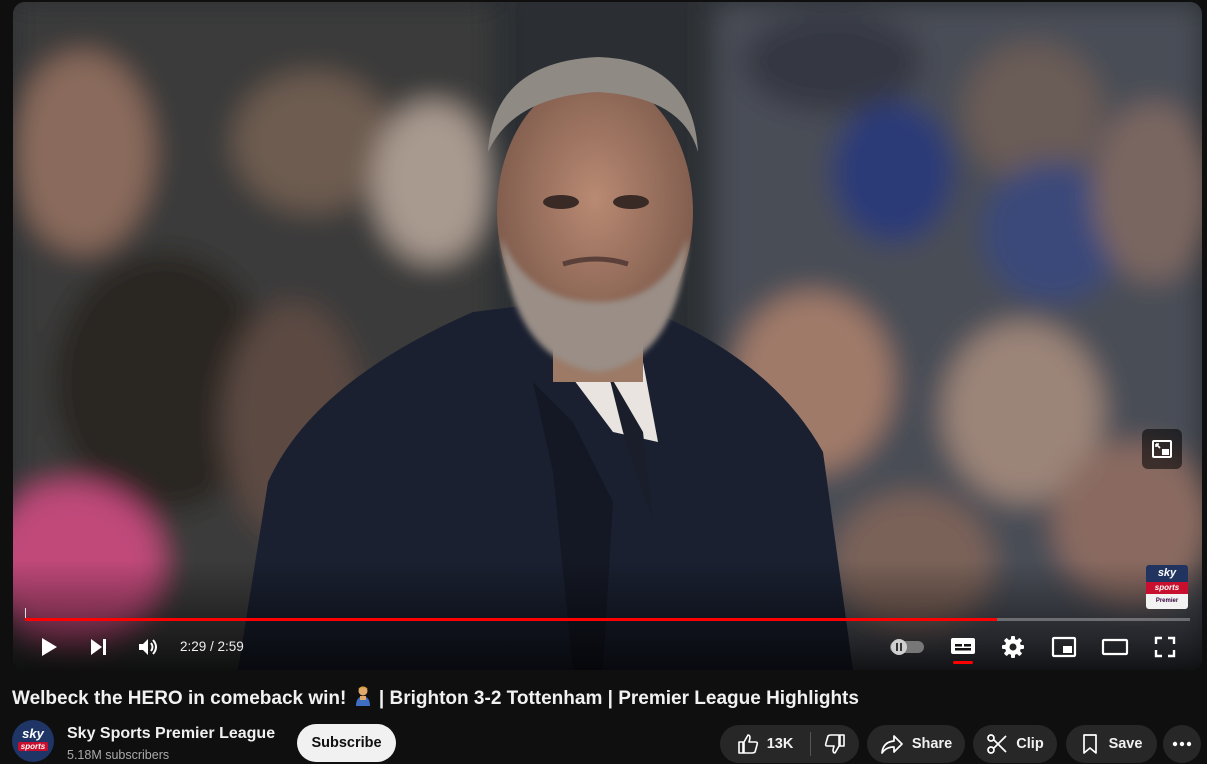  I want to click on subtitles-button, so click(963, 647).